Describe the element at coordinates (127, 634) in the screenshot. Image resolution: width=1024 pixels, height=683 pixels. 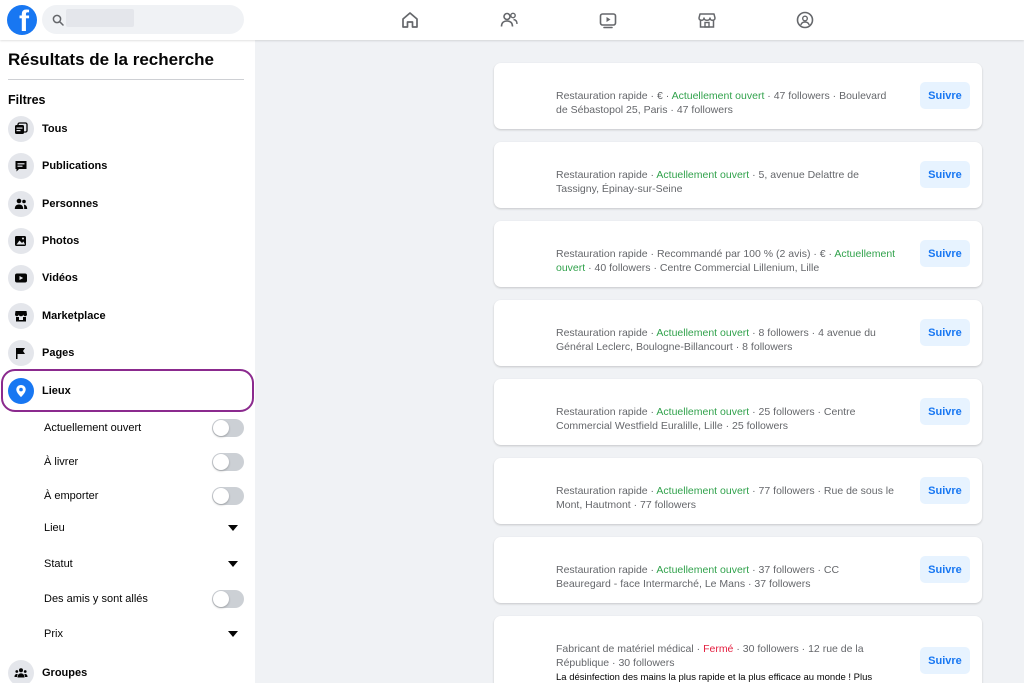
I see `subfilter-prix: Prix` at that location.